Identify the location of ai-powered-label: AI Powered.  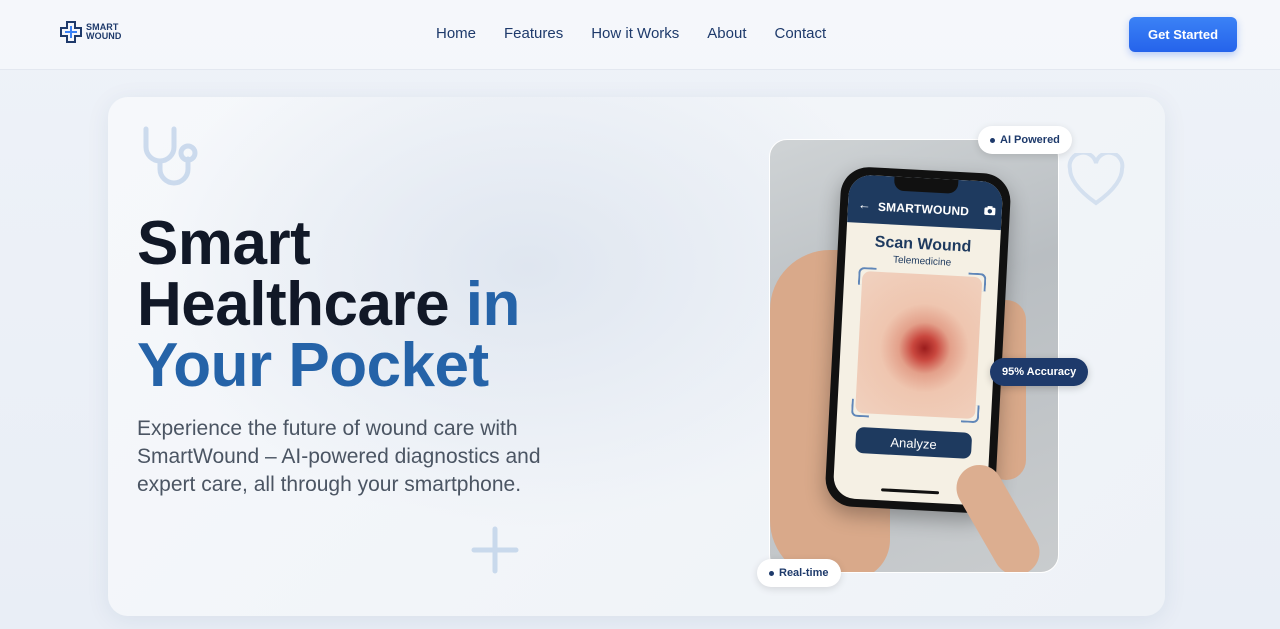
(1030, 140).